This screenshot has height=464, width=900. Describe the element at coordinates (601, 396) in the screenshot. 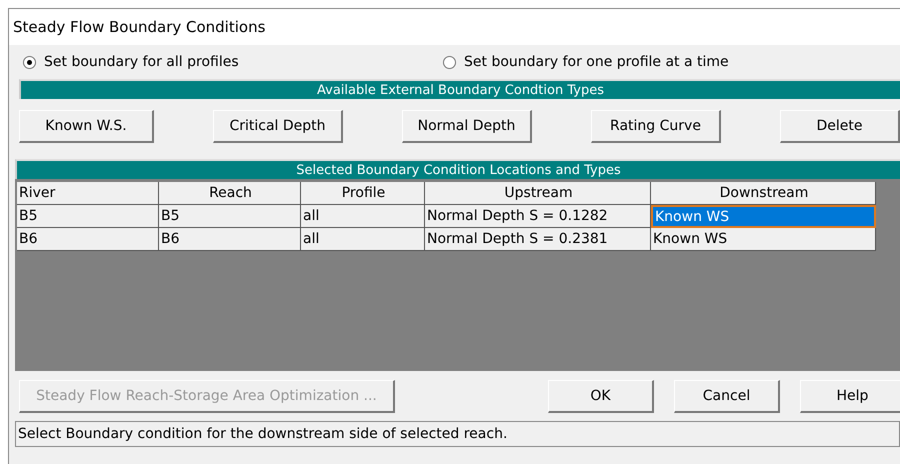

I see `dialog-button: OK` at that location.